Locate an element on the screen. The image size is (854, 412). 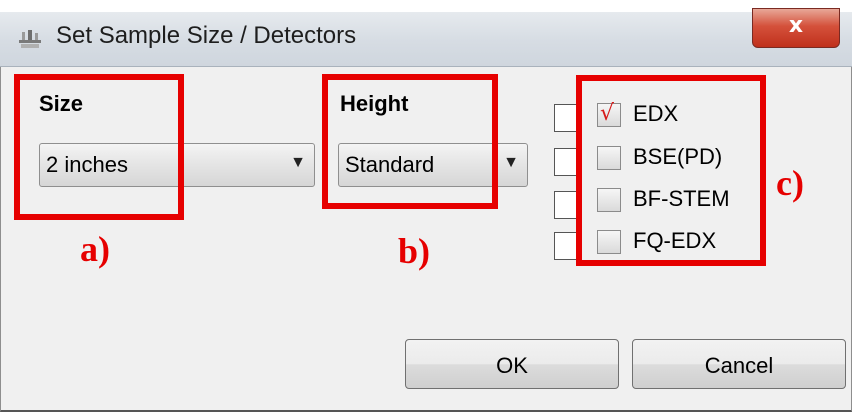
close-icon: x is located at coordinates (796, 25).